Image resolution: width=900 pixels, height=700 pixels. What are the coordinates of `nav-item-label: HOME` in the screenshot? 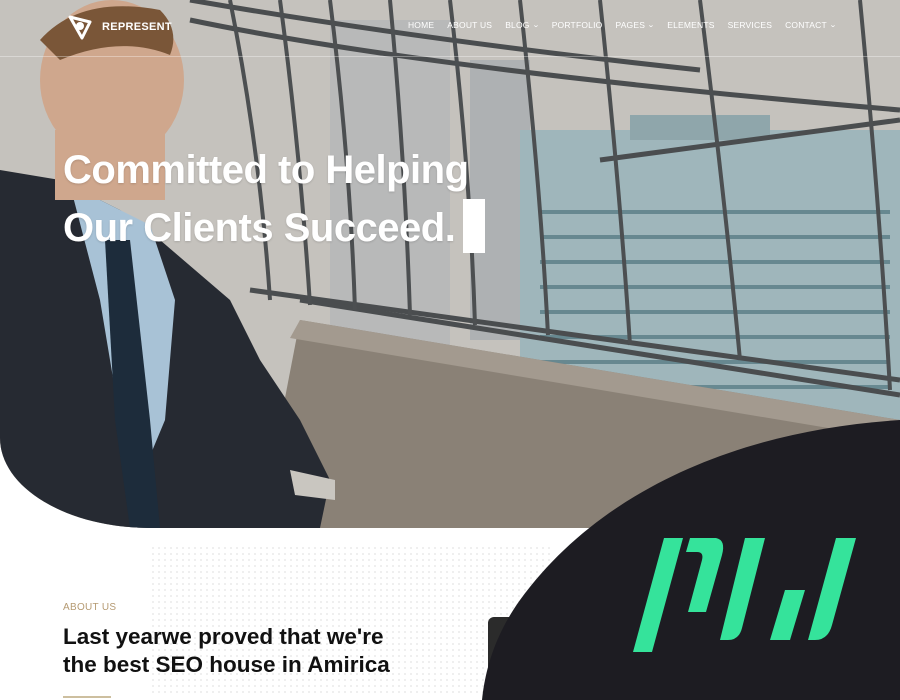 It's located at (421, 25).